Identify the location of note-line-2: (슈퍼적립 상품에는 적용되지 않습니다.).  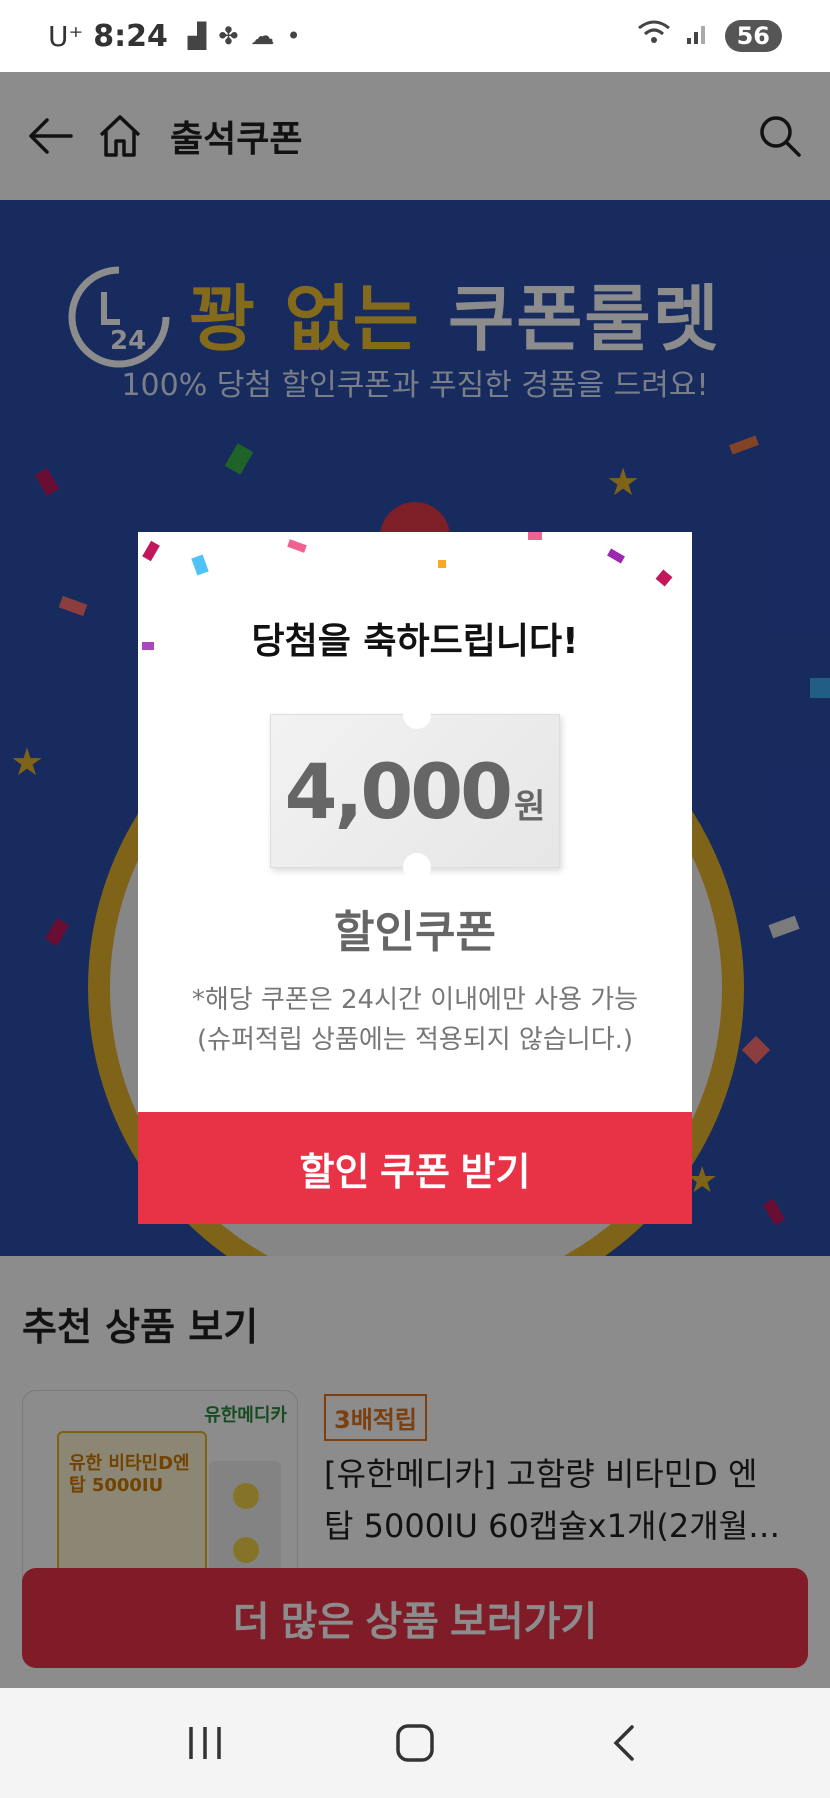
(415, 1040).